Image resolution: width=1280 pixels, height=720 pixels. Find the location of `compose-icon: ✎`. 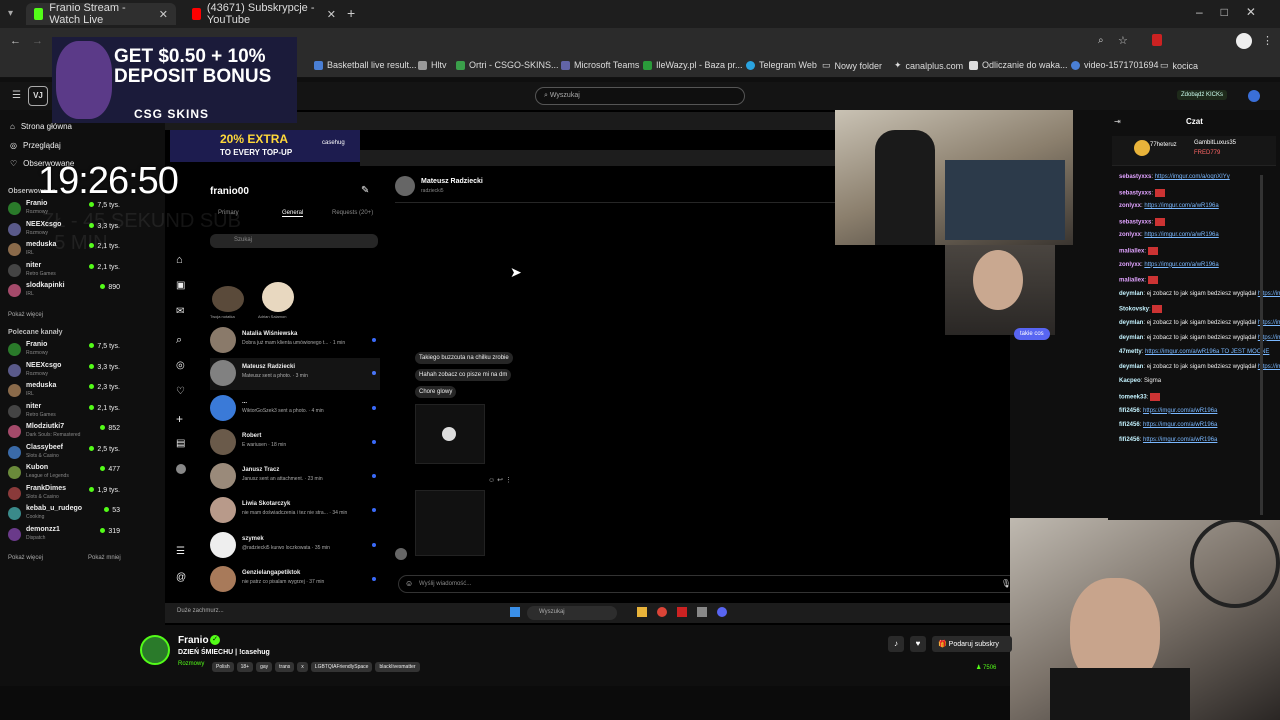

compose-icon: ✎ is located at coordinates (365, 190).